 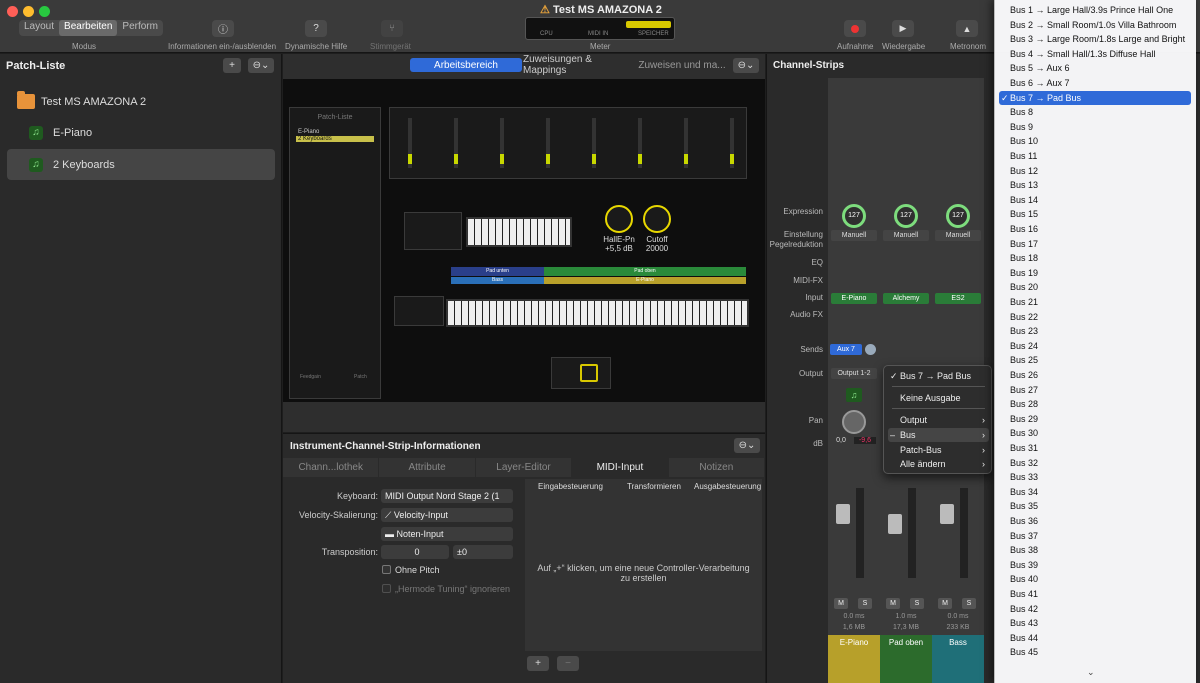 I want to click on menu-item-patch-bus: Patch-Bus ›, so click(x=938, y=450).